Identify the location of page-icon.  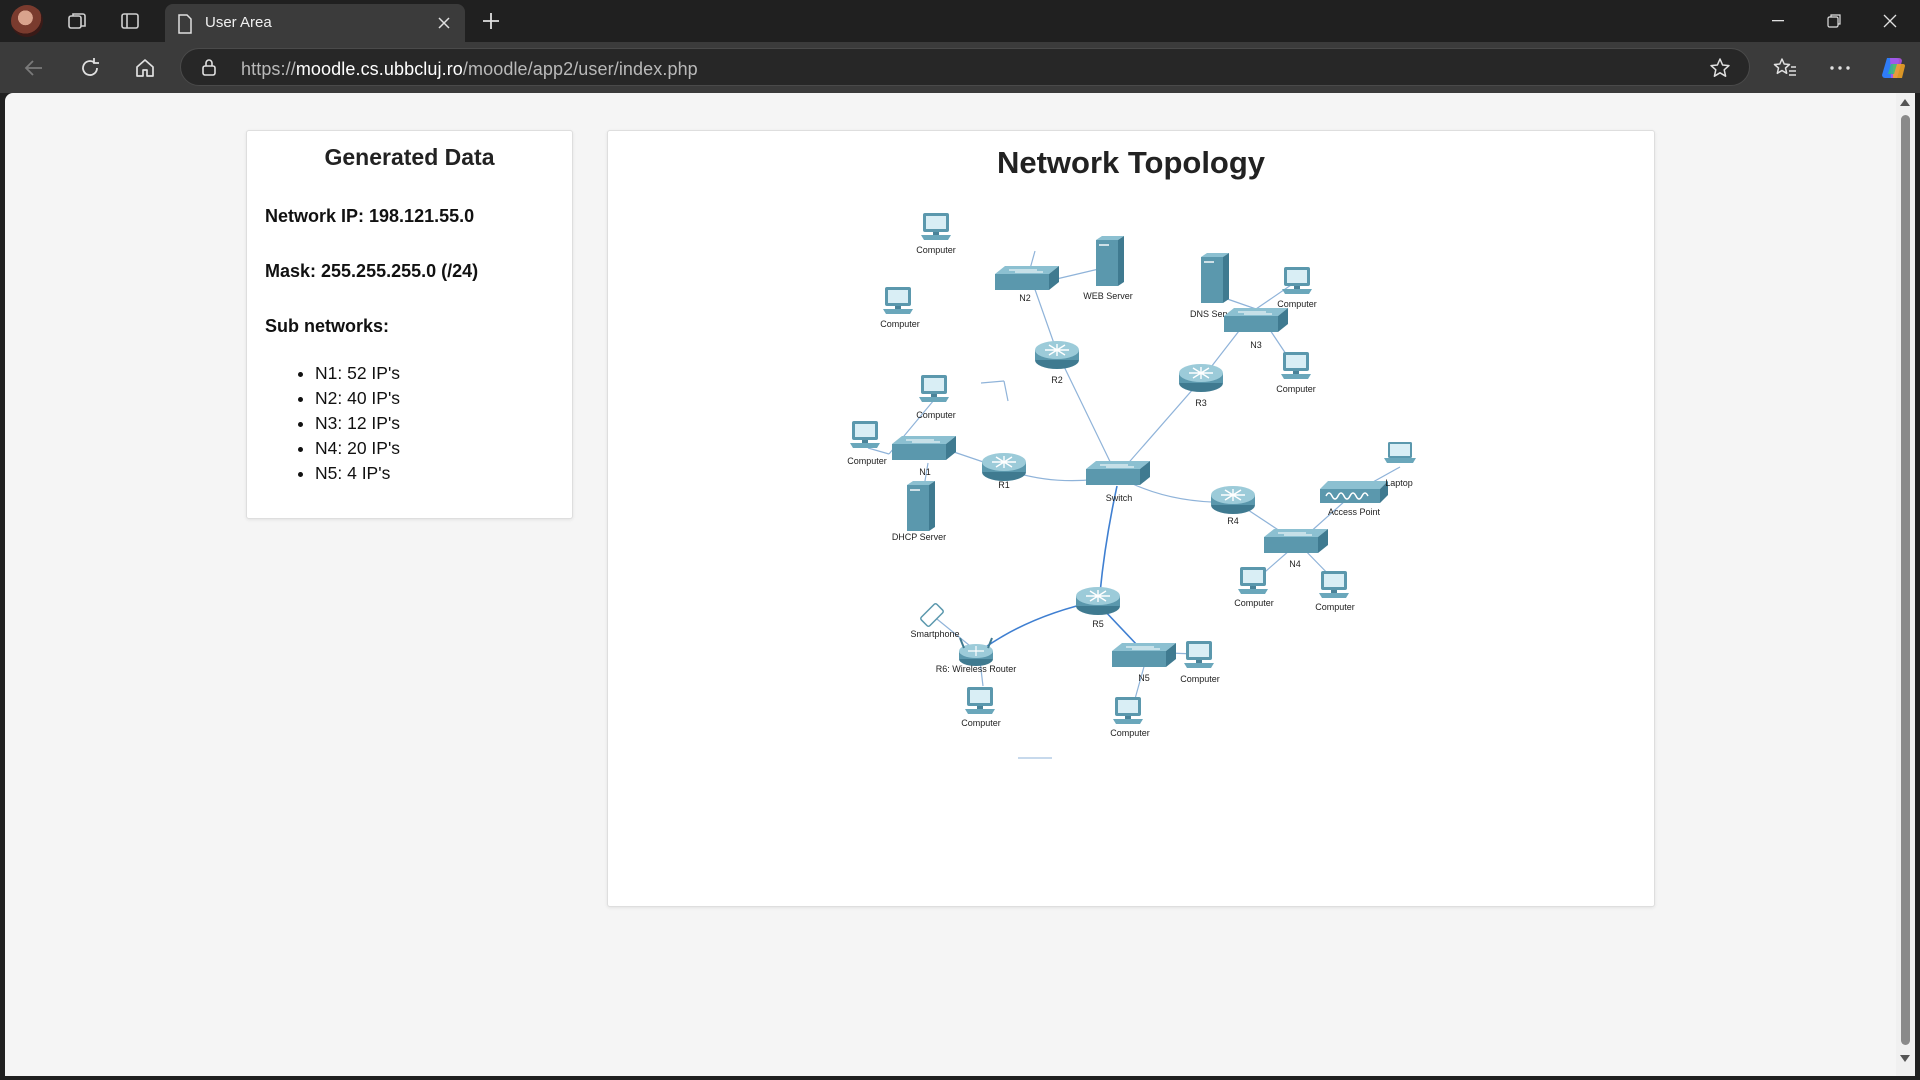
(185, 26).